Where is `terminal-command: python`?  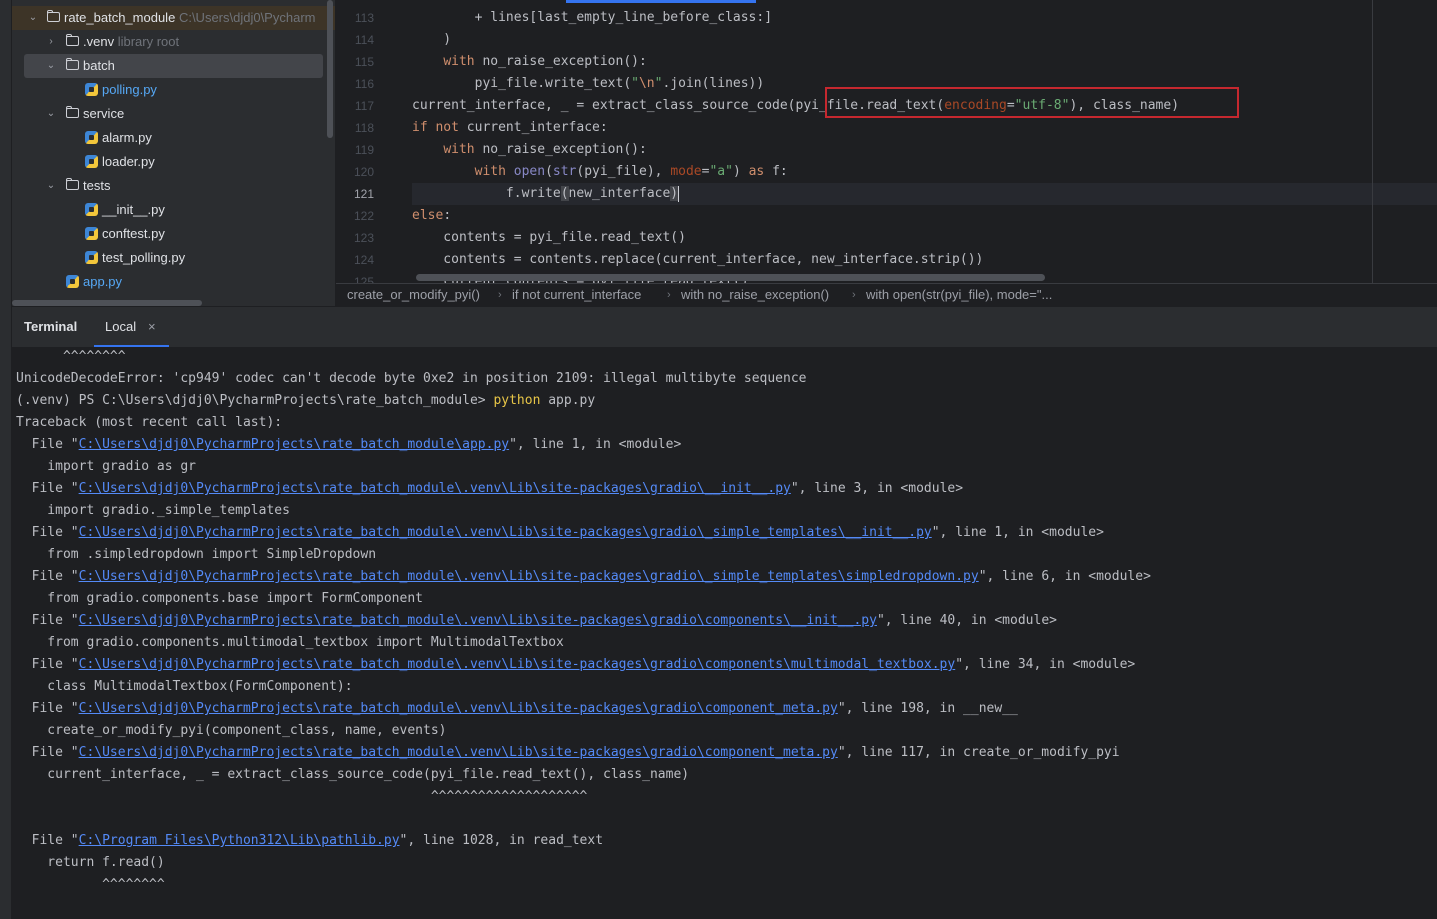 terminal-command: python is located at coordinates (517, 400).